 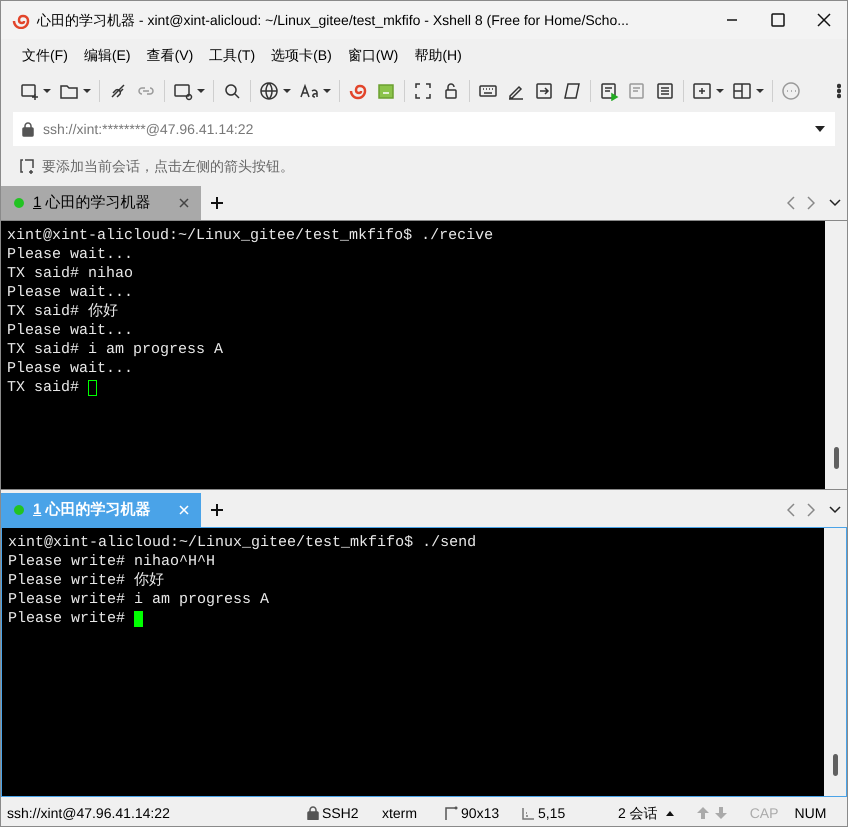 What do you see at coordinates (810, 813) in the screenshot?
I see `num-lock-indicator: NUM` at bounding box center [810, 813].